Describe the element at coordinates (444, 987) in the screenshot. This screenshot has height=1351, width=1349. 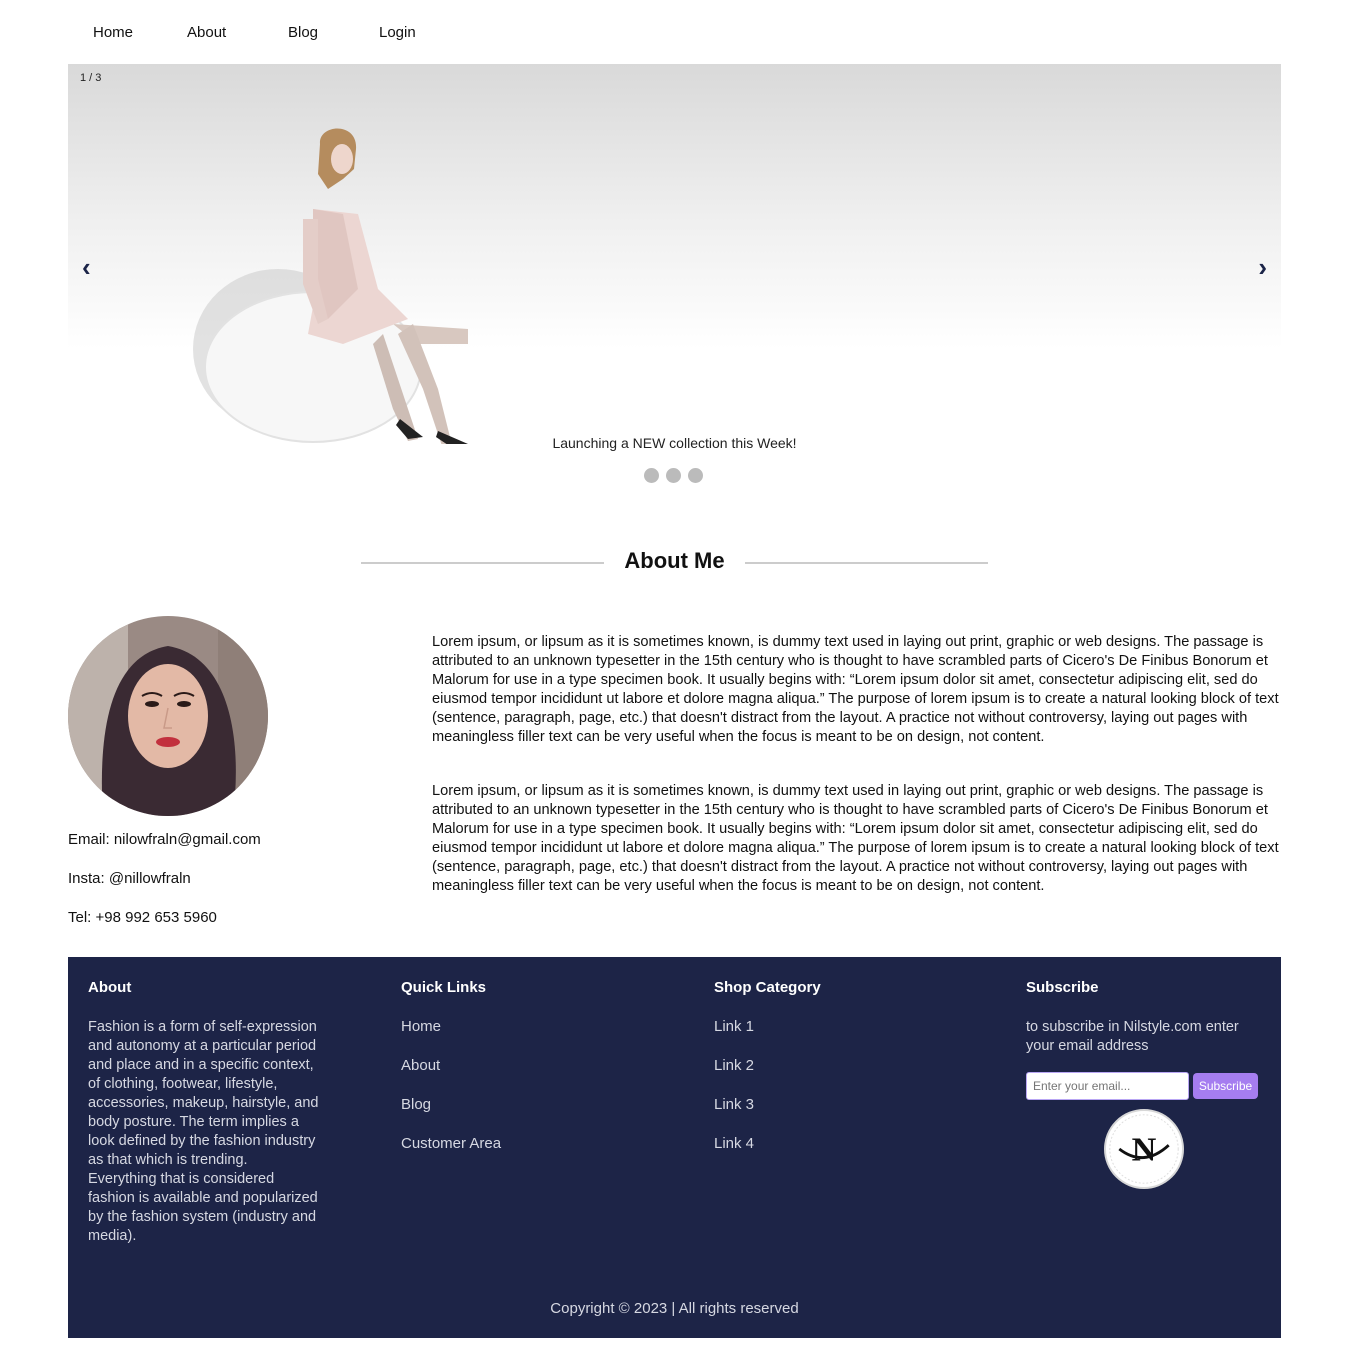
I see `footer-quick-title: Quick Links` at that location.